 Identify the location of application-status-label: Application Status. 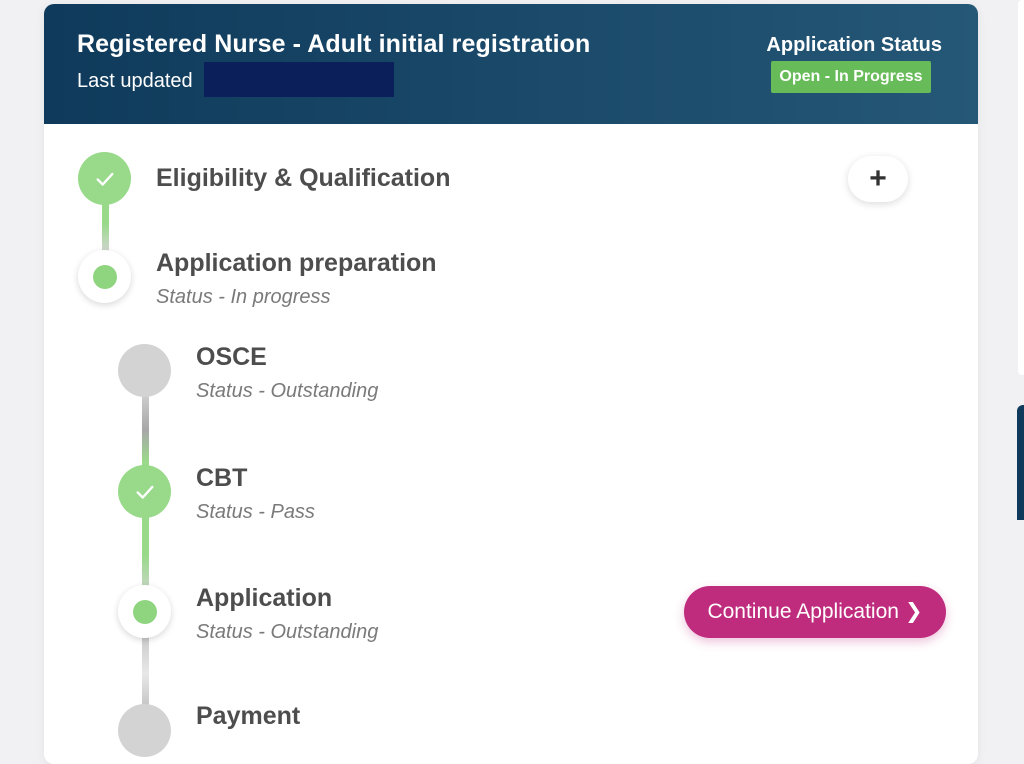
(854, 45).